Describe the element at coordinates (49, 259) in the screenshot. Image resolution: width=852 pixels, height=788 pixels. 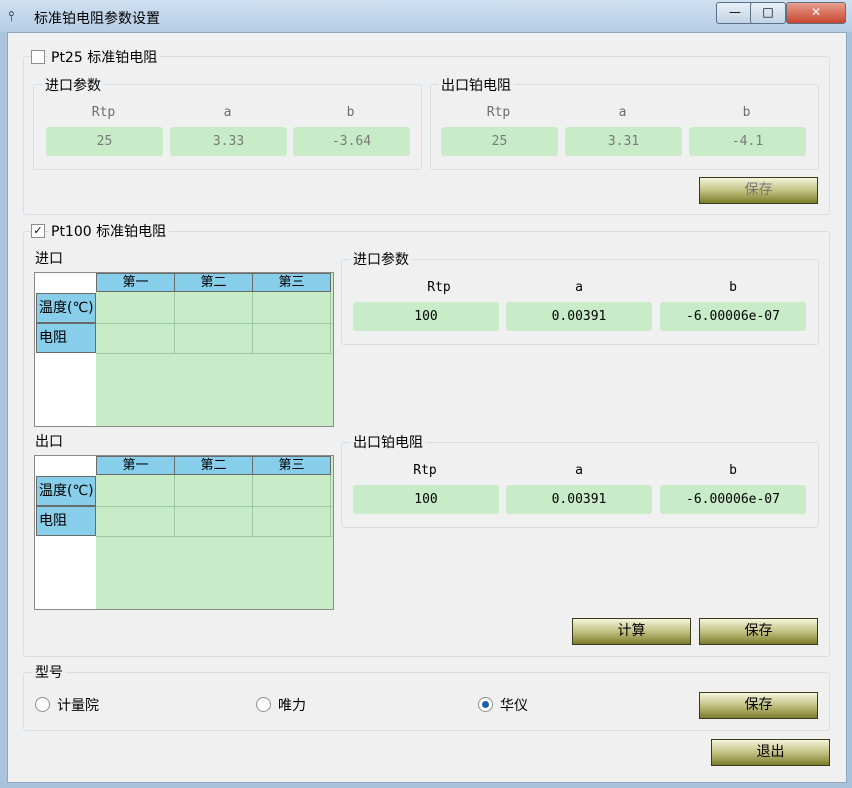
I see `pt100-inlet-label: 进口` at that location.